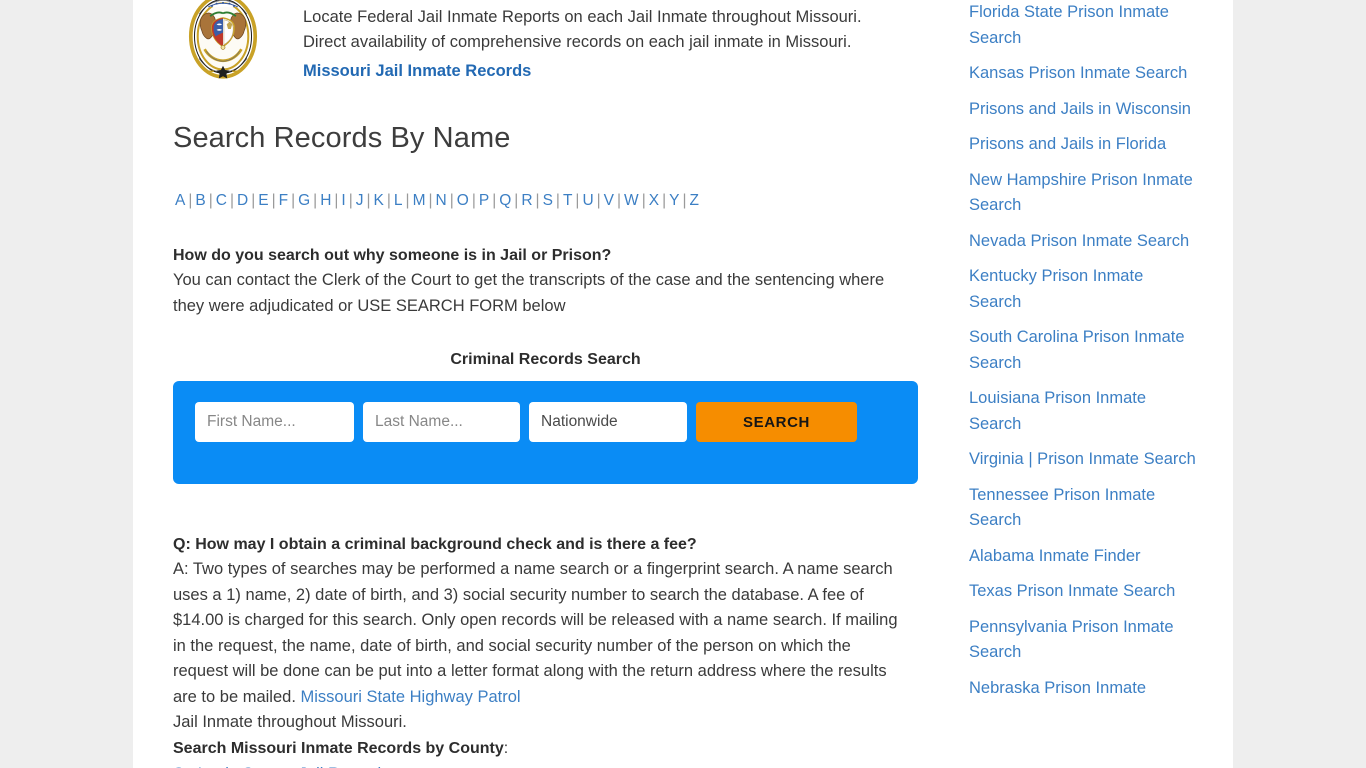 Image resolution: width=1366 pixels, height=768 pixels. Describe the element at coordinates (419, 200) in the screenshot. I see `alpha-link-m: M` at that location.